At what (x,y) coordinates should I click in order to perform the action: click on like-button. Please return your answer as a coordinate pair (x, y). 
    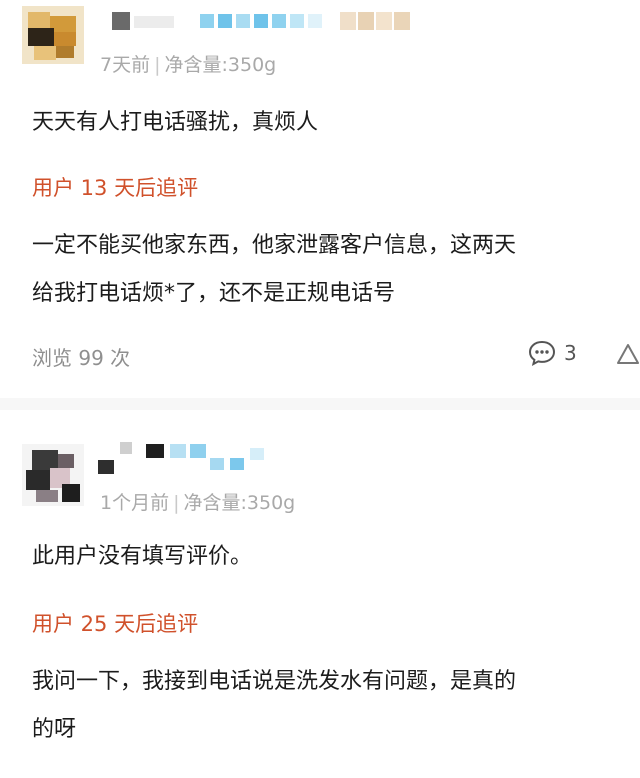
    Looking at the image, I should click on (628, 356).